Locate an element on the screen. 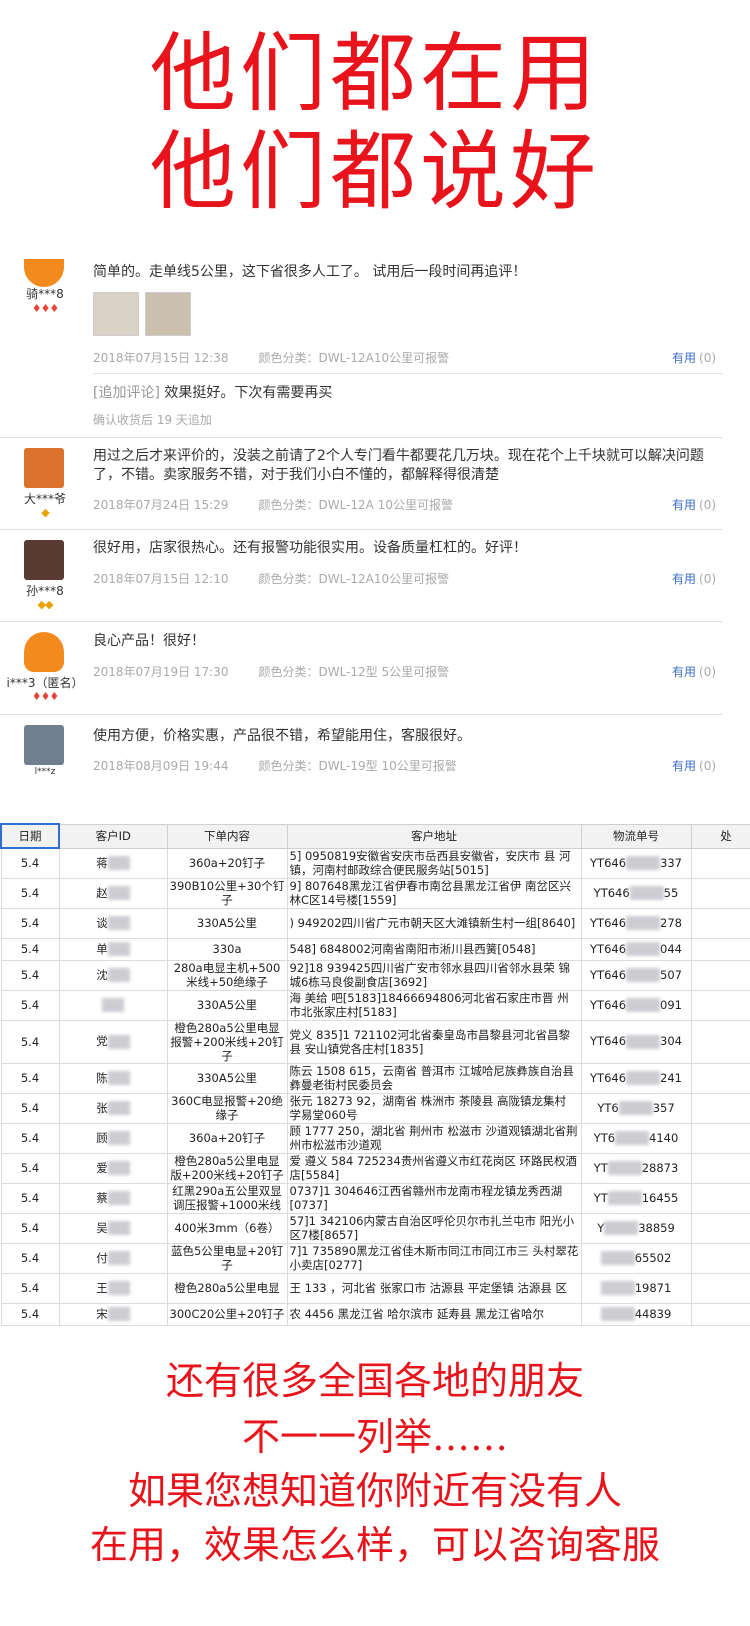  cell-customer-id: 蒋 is located at coordinates (113, 863).